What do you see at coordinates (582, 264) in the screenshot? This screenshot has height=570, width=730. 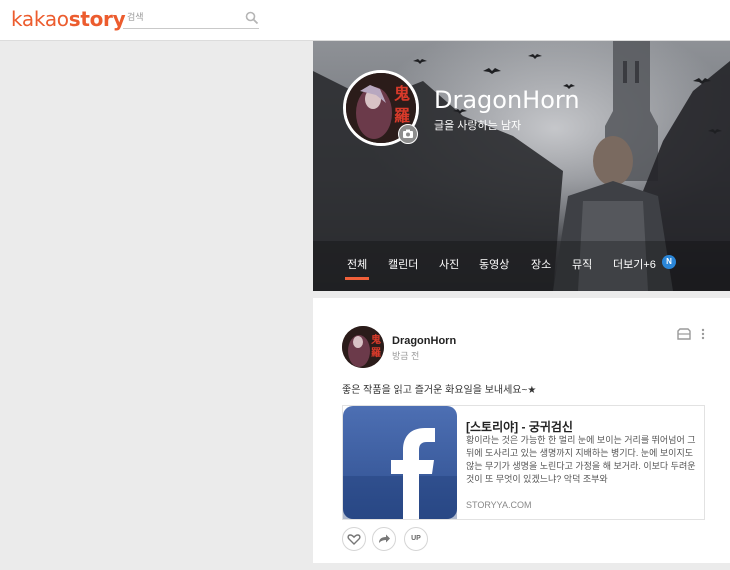 I see `tab-music: 뮤직` at bounding box center [582, 264].